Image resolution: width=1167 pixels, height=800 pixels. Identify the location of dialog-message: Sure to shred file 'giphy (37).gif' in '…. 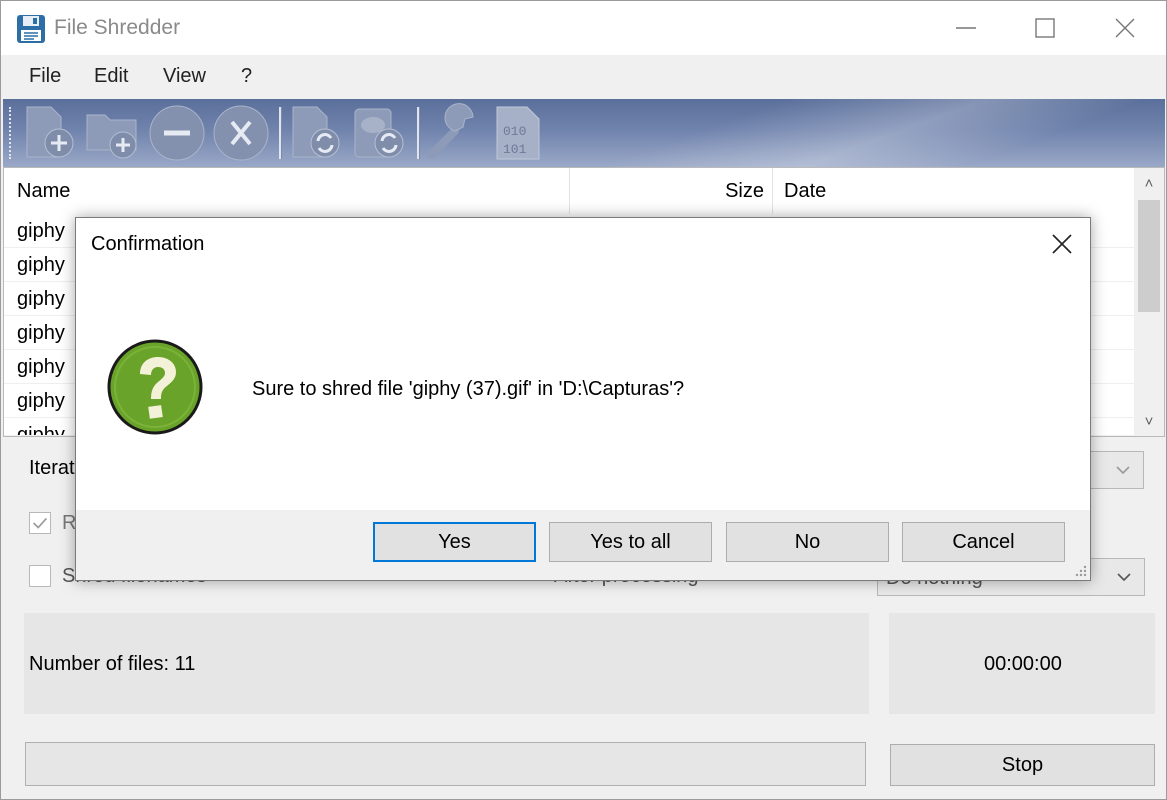
(468, 389).